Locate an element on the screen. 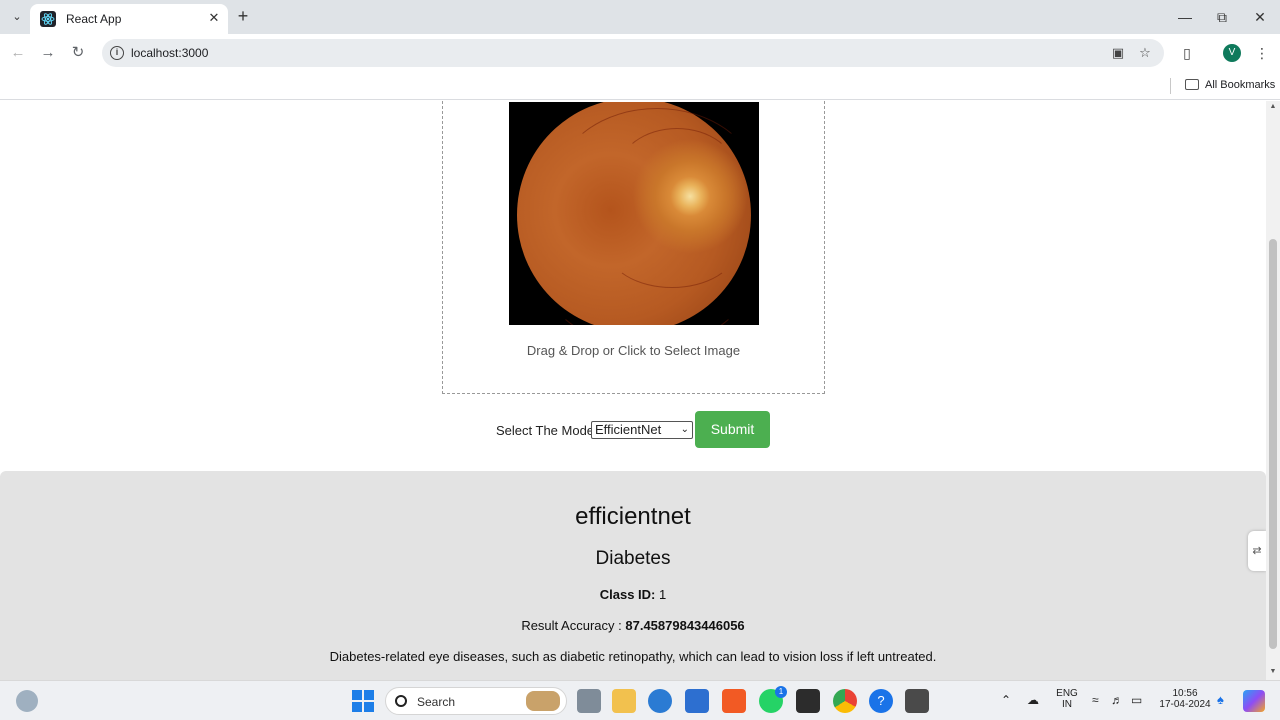  taskbar-search-input: Search is located at coordinates (476, 701).